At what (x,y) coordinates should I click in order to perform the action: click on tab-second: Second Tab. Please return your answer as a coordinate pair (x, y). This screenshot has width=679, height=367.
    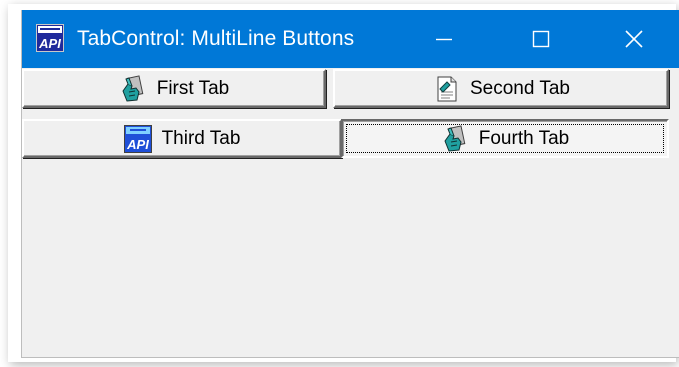
    Looking at the image, I should click on (501, 88).